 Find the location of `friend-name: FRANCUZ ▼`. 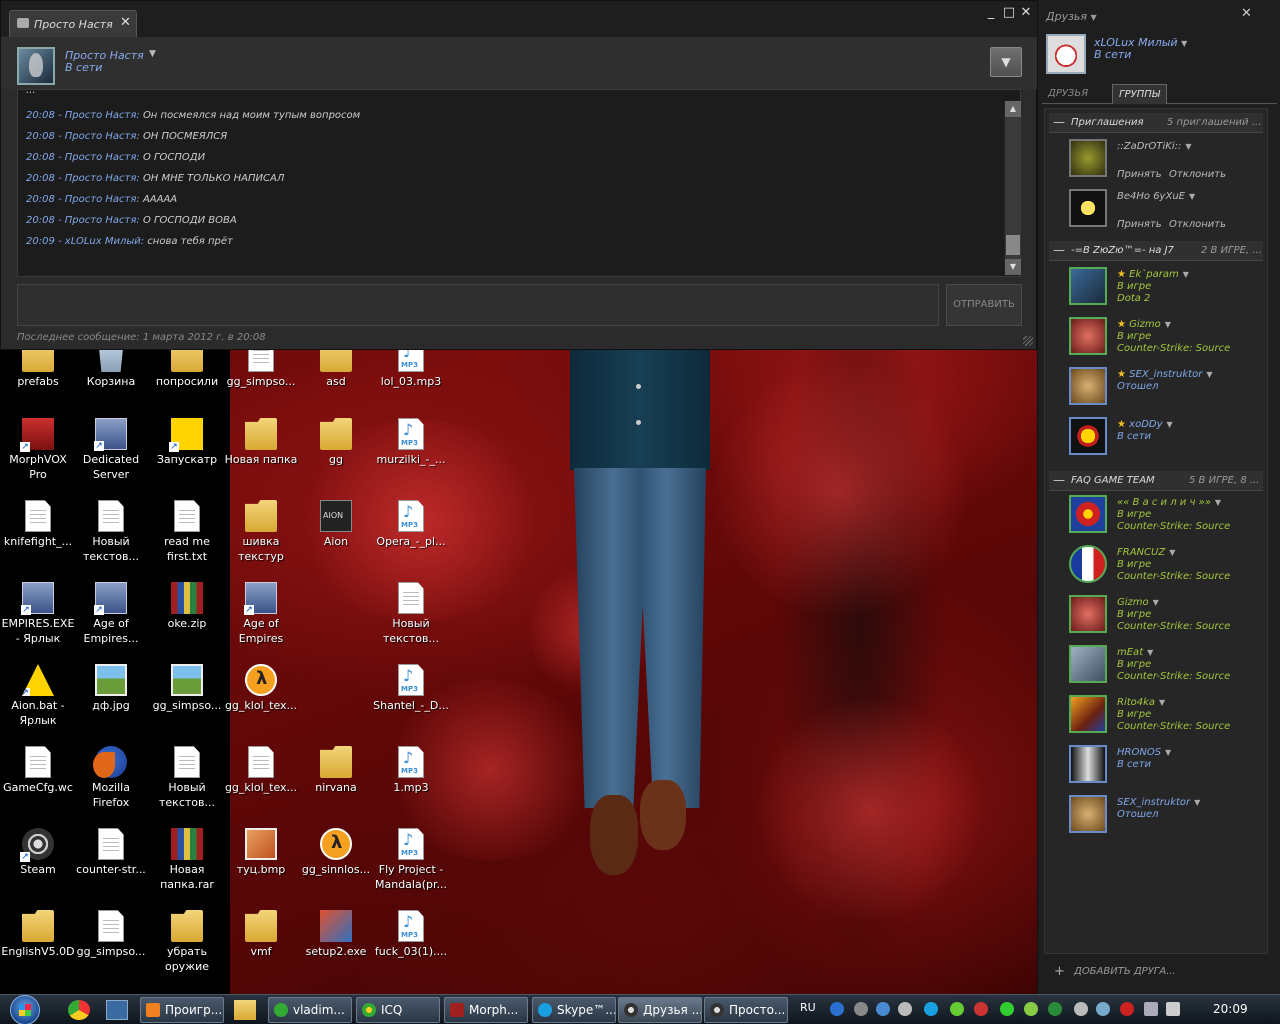

friend-name: FRANCUZ ▼ is located at coordinates (1146, 552).